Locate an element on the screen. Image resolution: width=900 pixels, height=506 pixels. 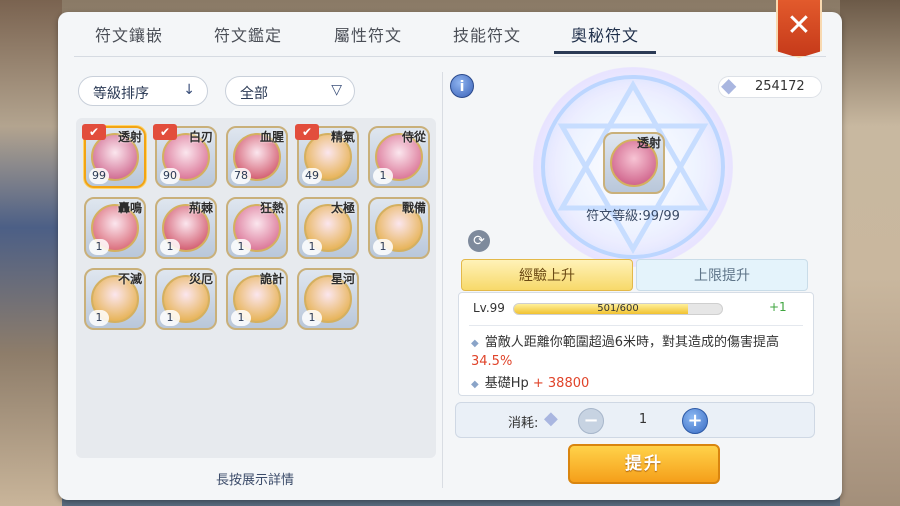
crystal-icon: ◆ is located at coordinates (551, 418).